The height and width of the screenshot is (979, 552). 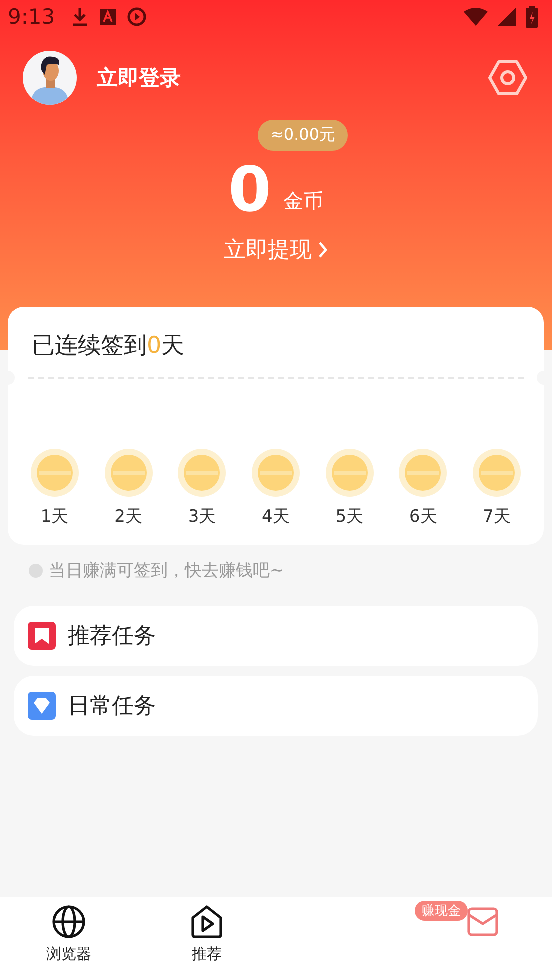 I want to click on day-label: 3天, so click(x=202, y=517).